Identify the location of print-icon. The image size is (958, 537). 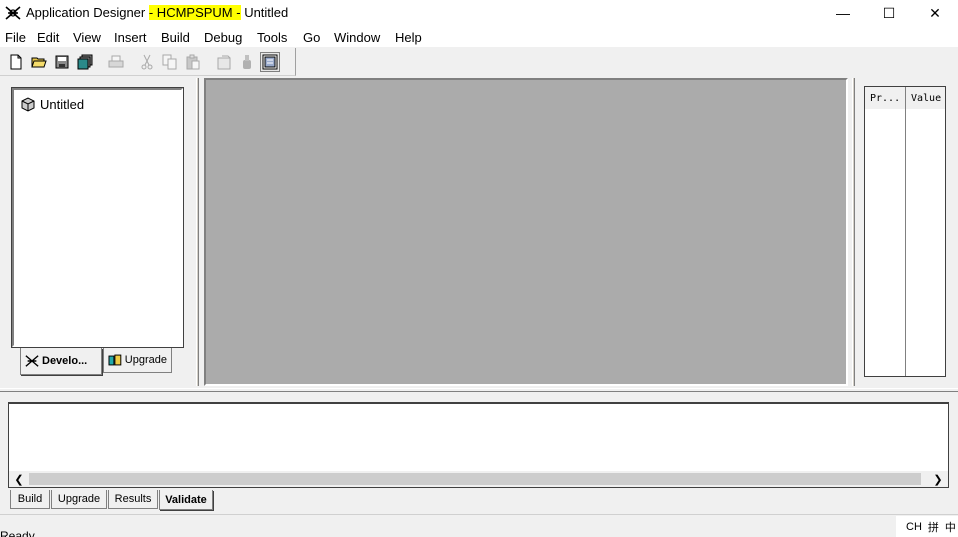
(116, 62).